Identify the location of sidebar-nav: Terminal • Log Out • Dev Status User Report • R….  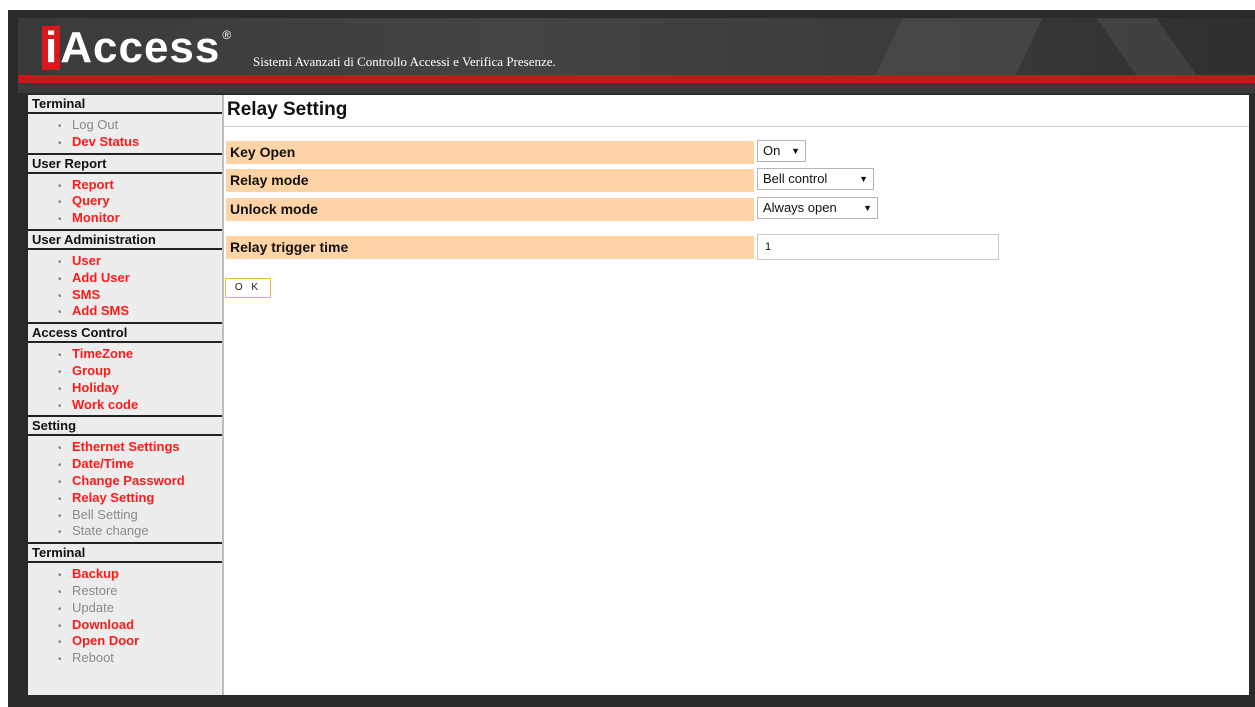
(125, 395).